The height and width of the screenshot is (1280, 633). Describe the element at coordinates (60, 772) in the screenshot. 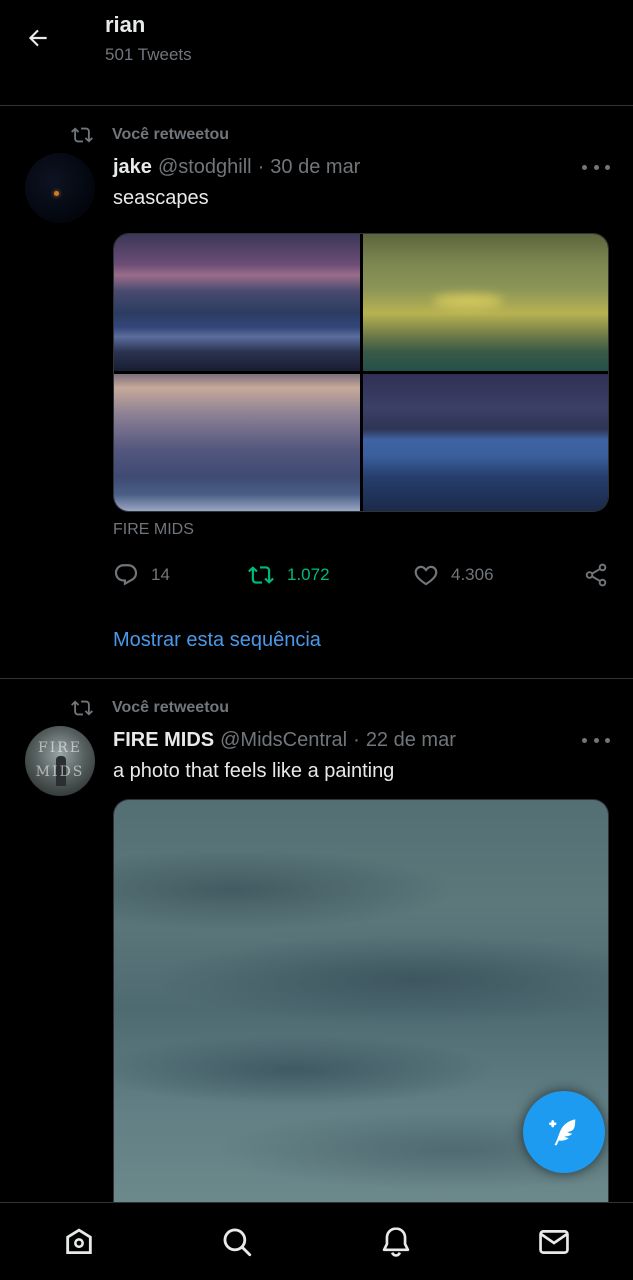

I see `avatar-logo-text-bottom: MIDS` at that location.